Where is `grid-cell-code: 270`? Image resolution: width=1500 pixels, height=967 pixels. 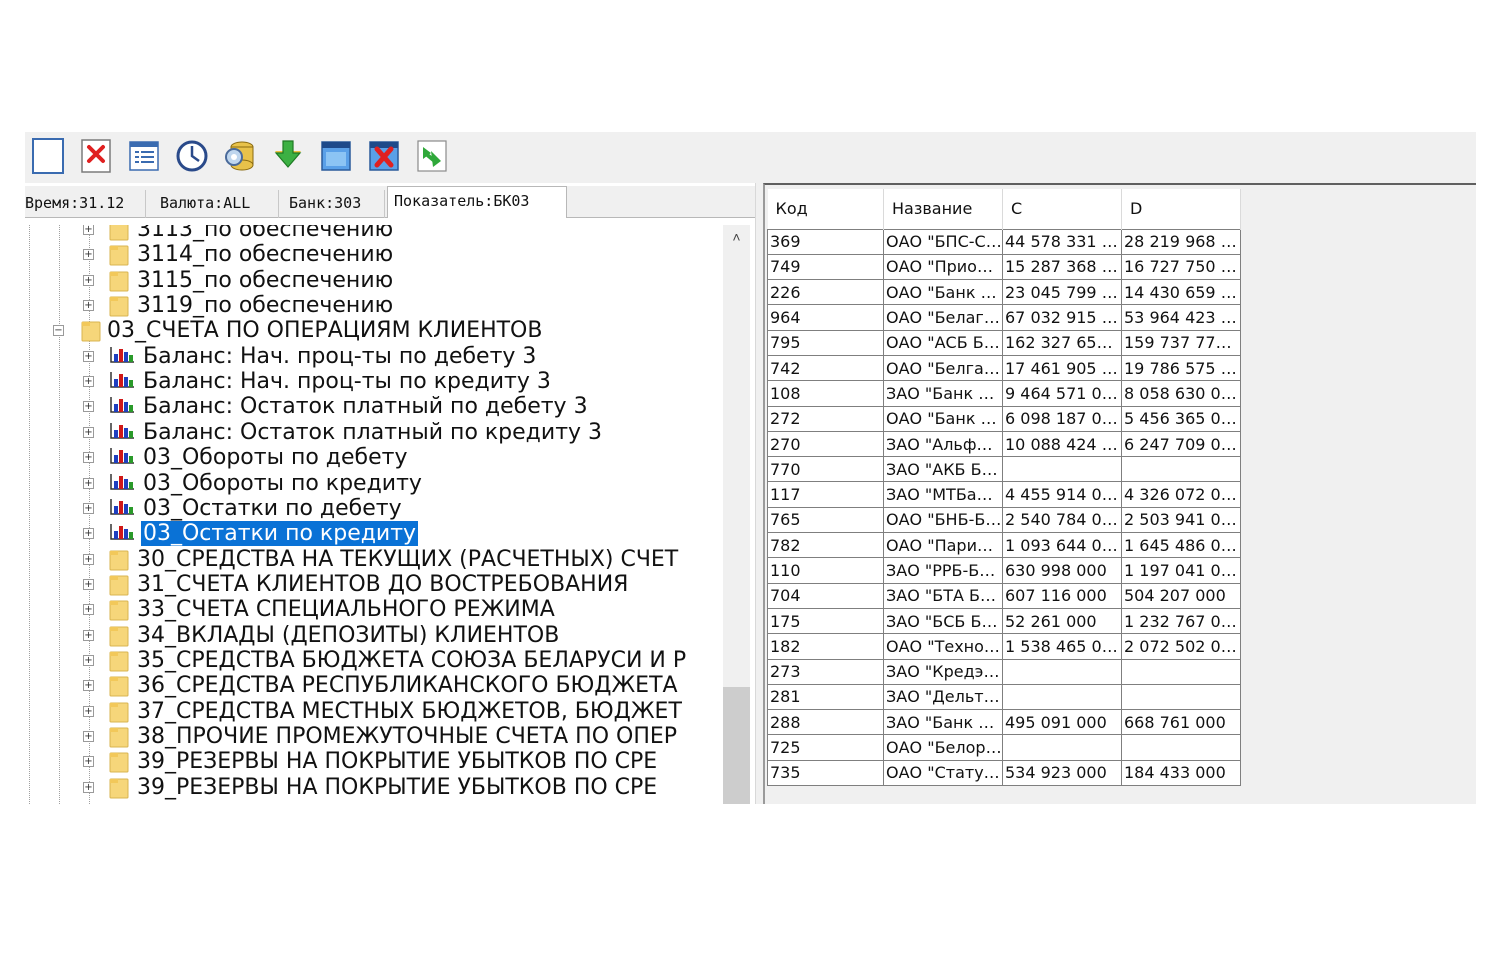
grid-cell-code: 270 is located at coordinates (825, 444).